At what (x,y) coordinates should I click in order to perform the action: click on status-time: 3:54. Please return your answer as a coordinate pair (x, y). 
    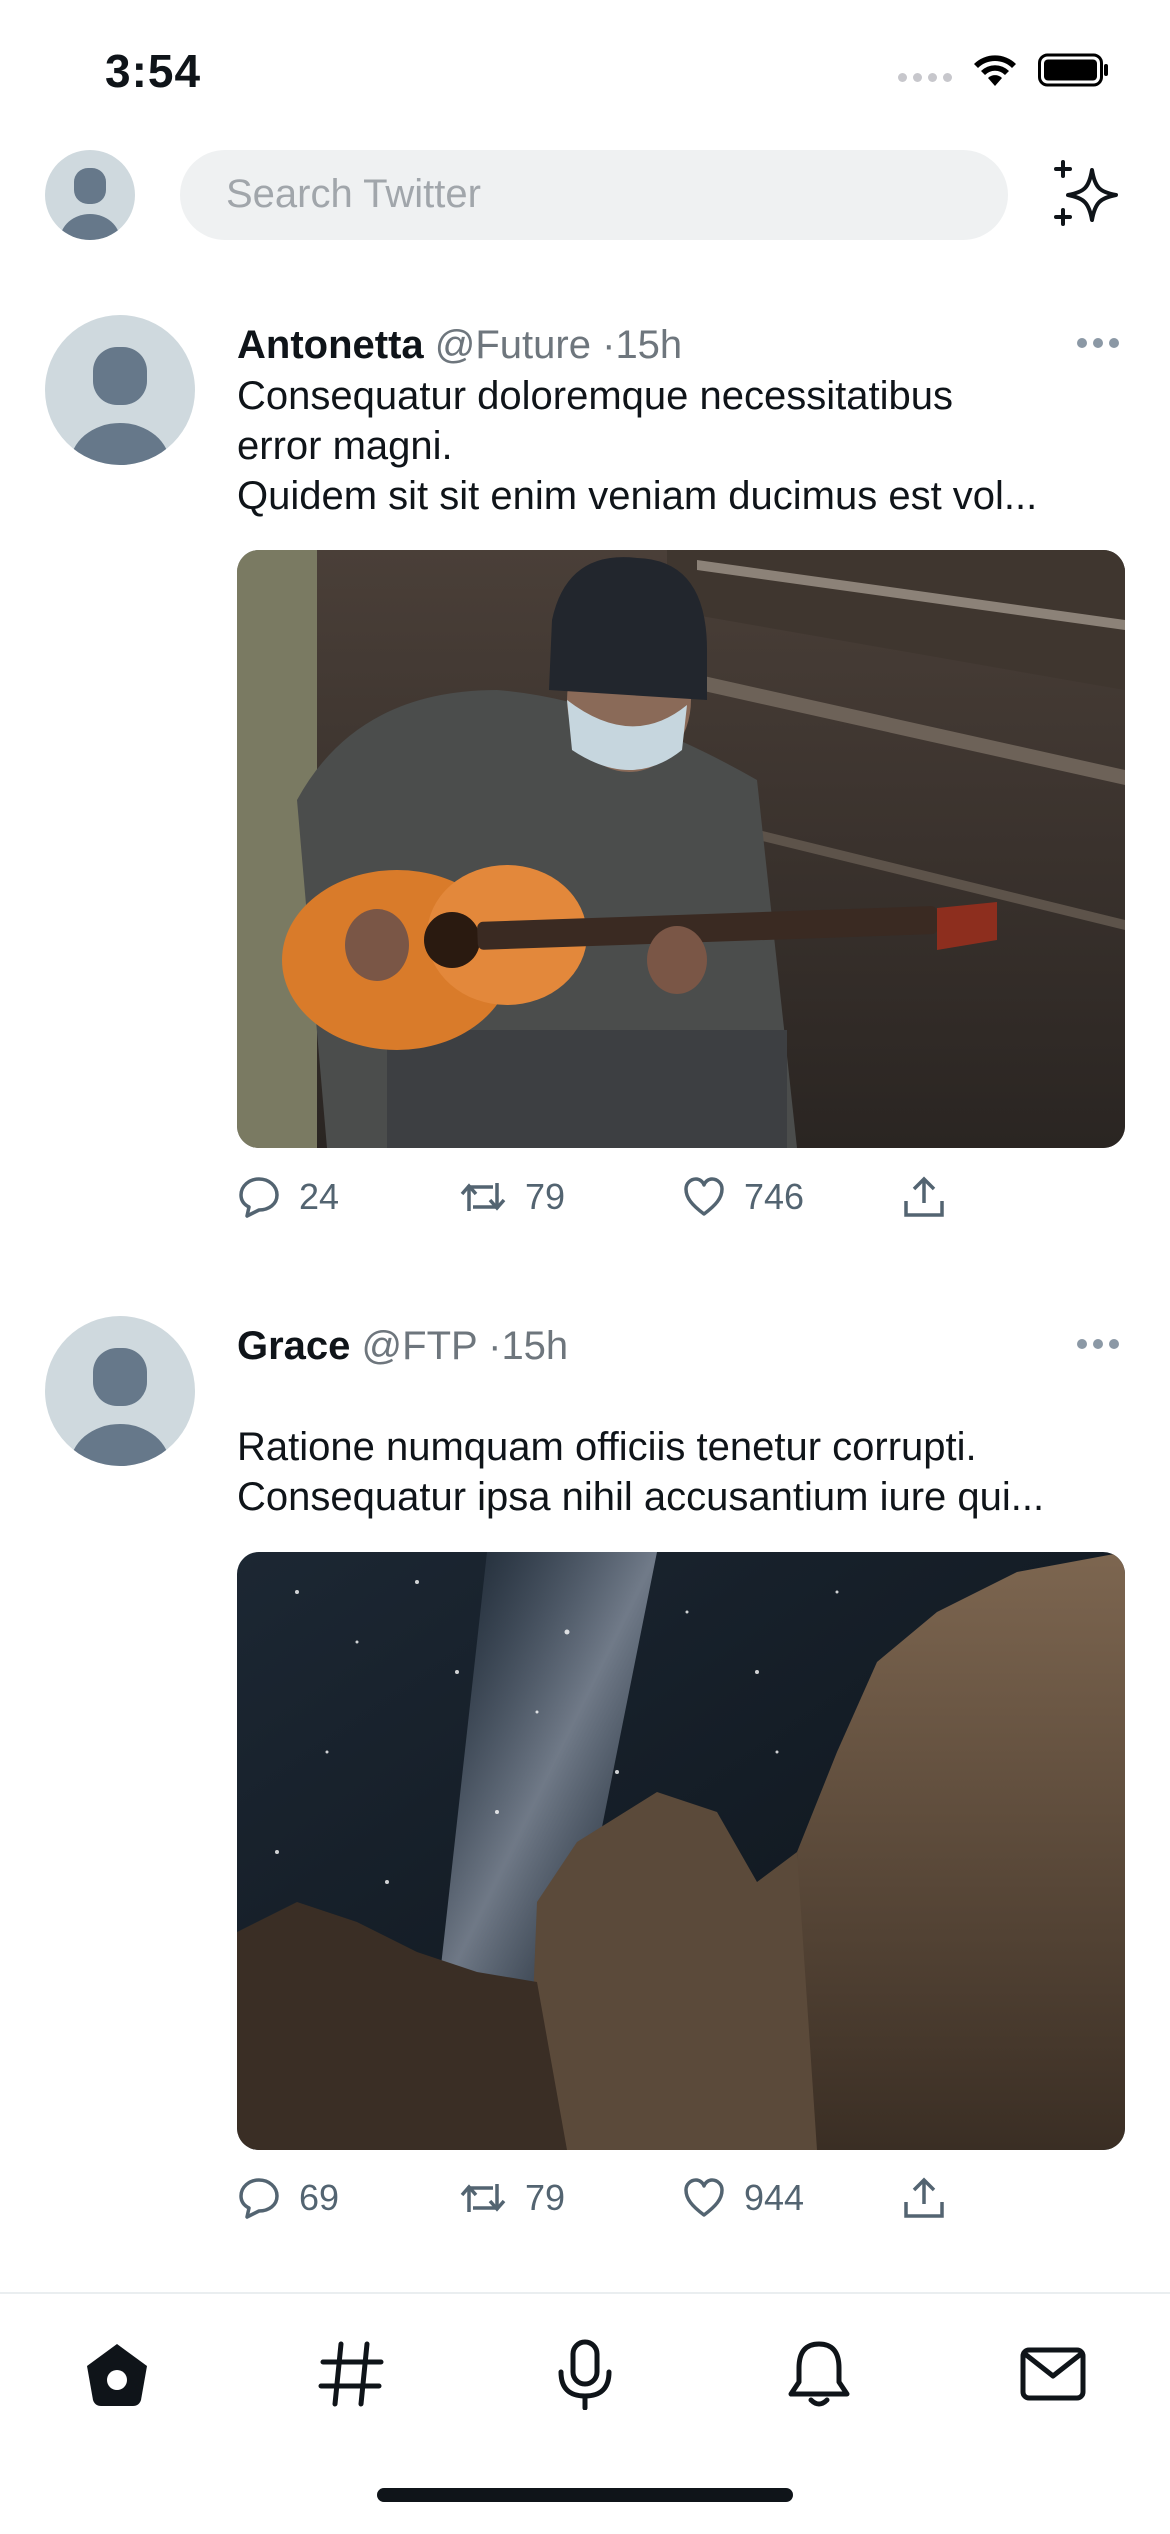
    Looking at the image, I should click on (153, 71).